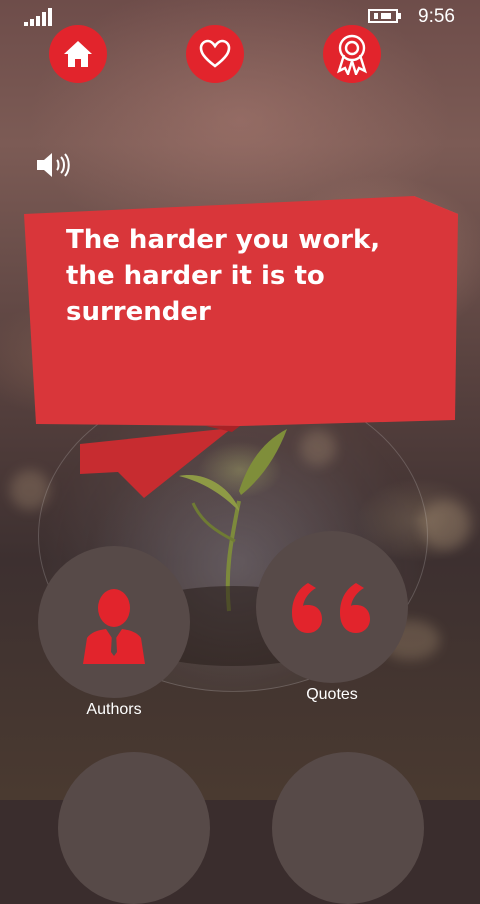 This screenshot has height=904, width=480. I want to click on quotes-tile, so click(332, 607).